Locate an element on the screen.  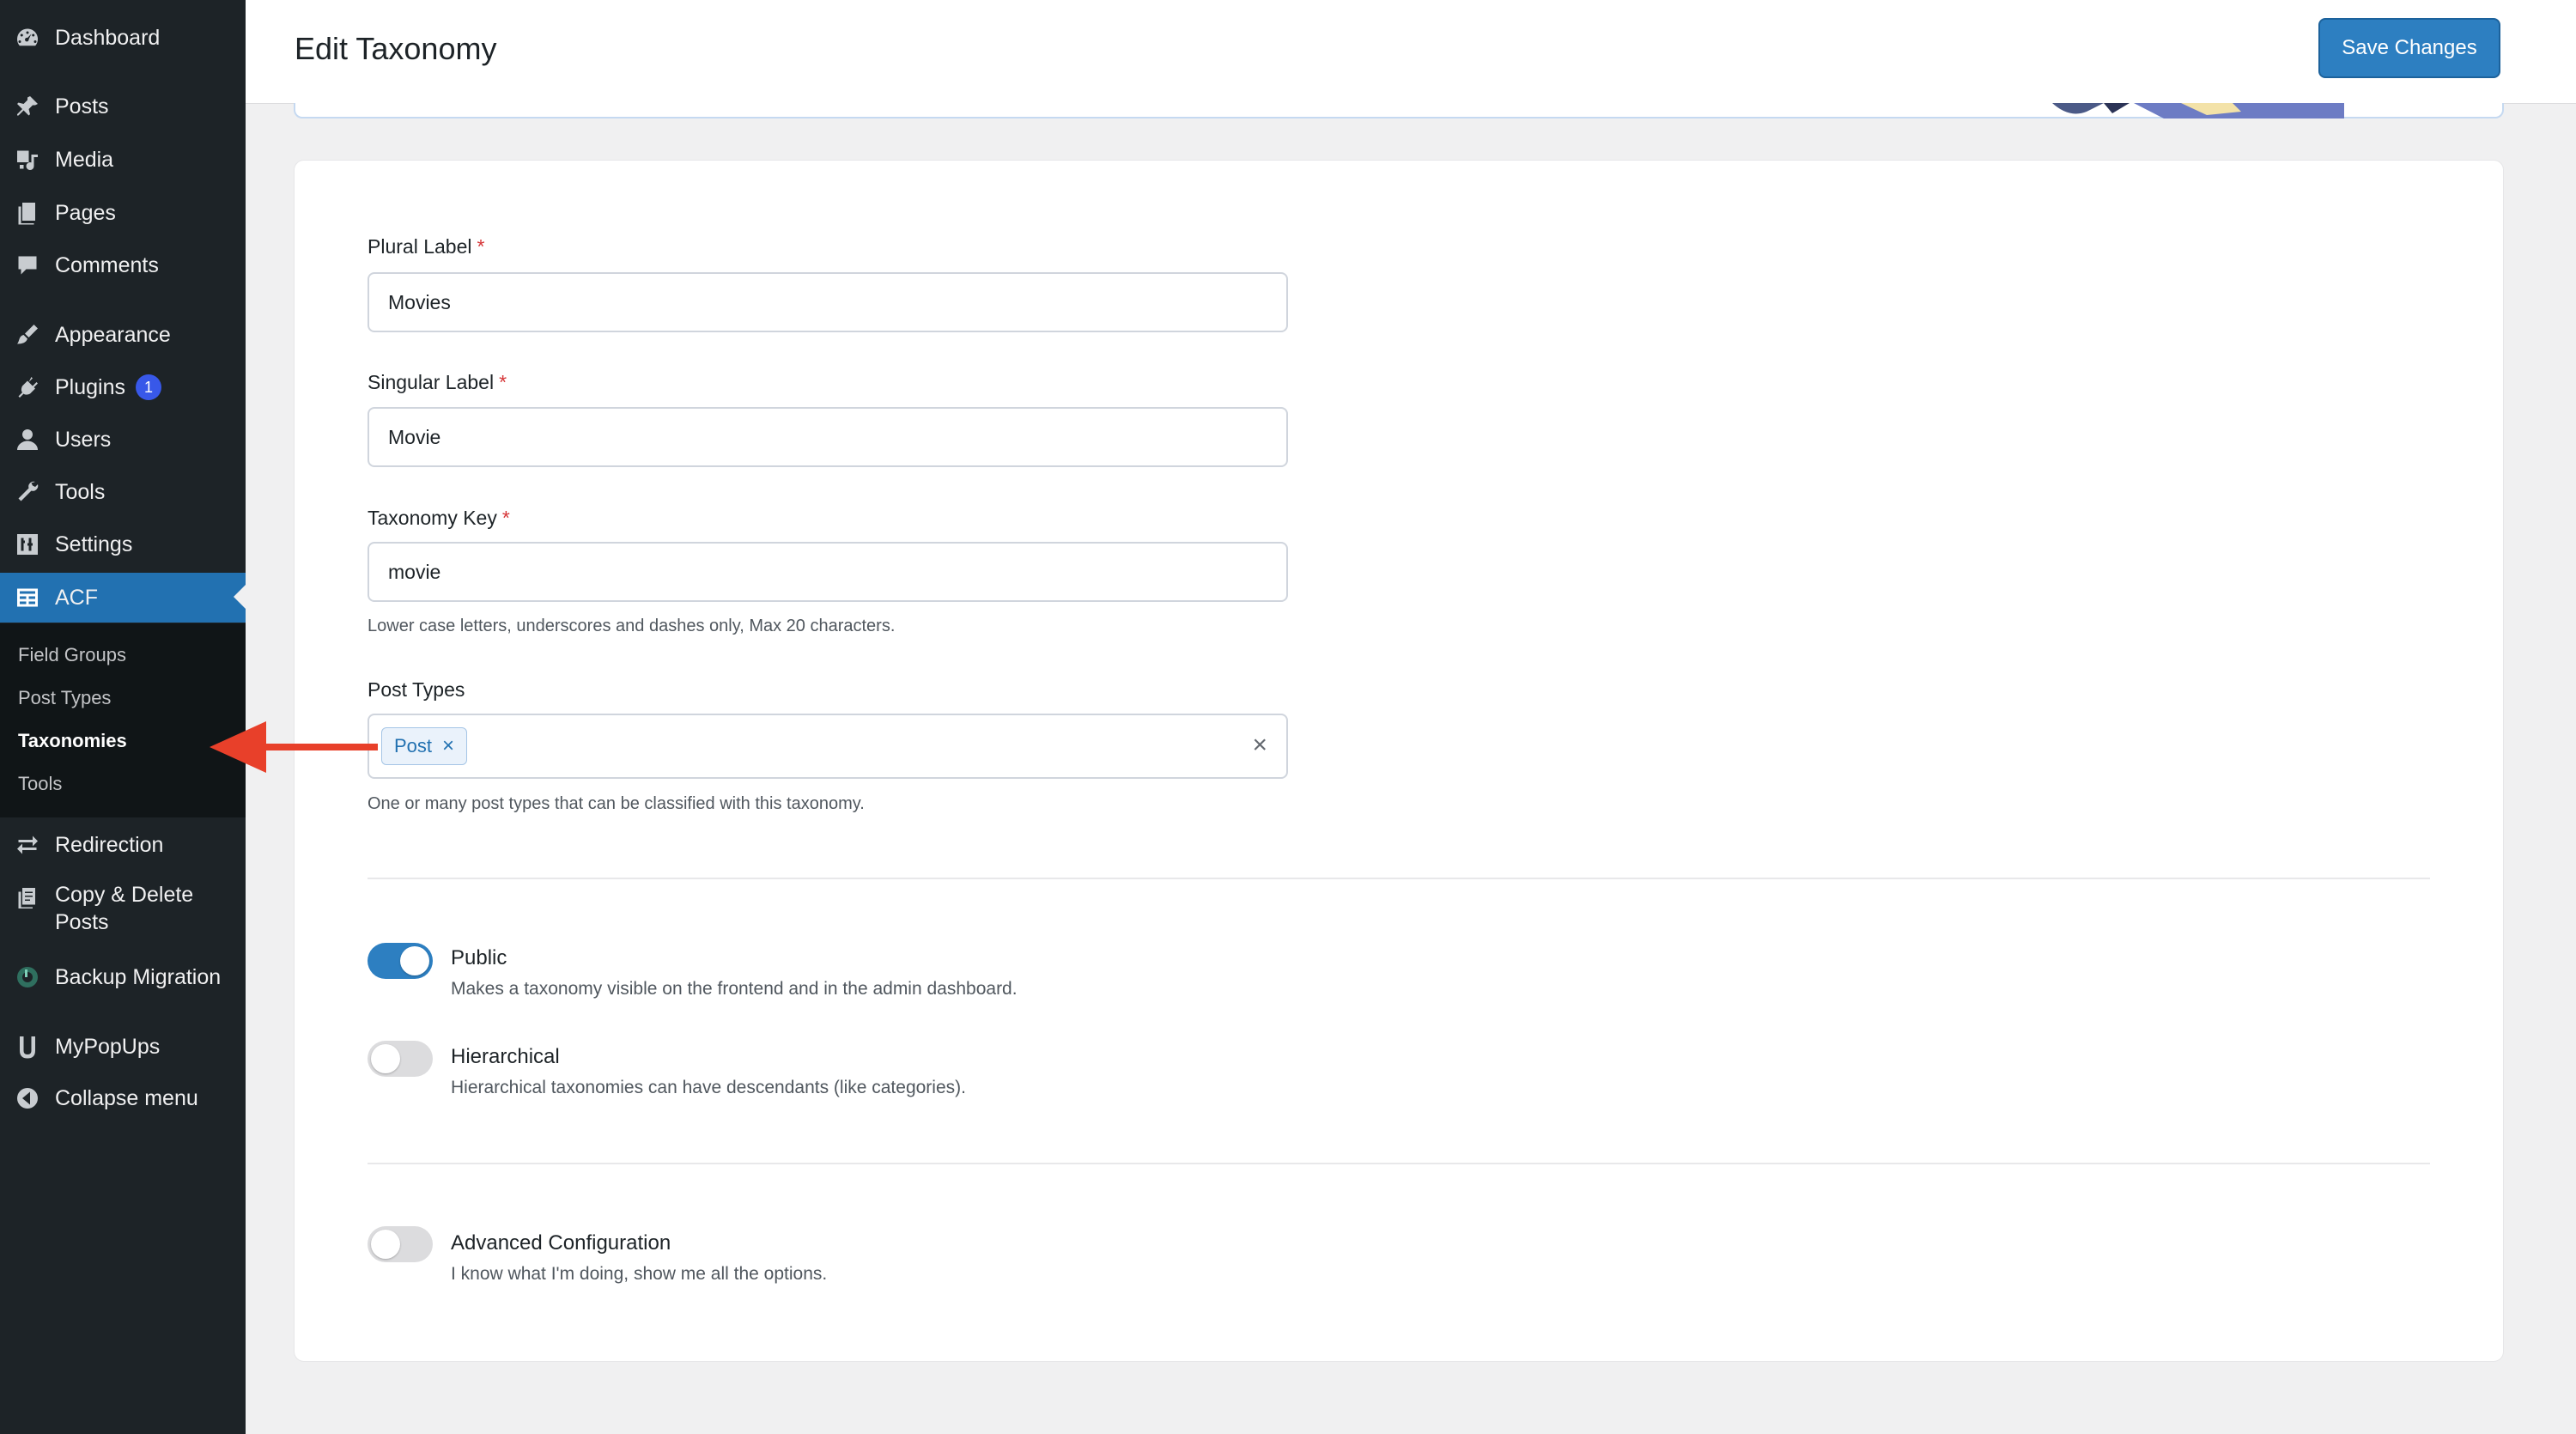
post-types-label: Post Types is located at coordinates (417, 690).